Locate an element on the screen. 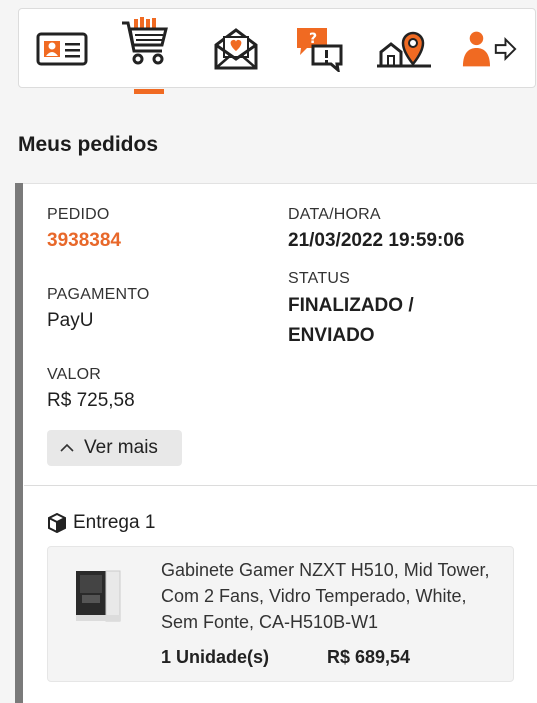 Image resolution: width=537 pixels, height=703 pixels. delivery-header: Entrega 1 is located at coordinates (101, 523).